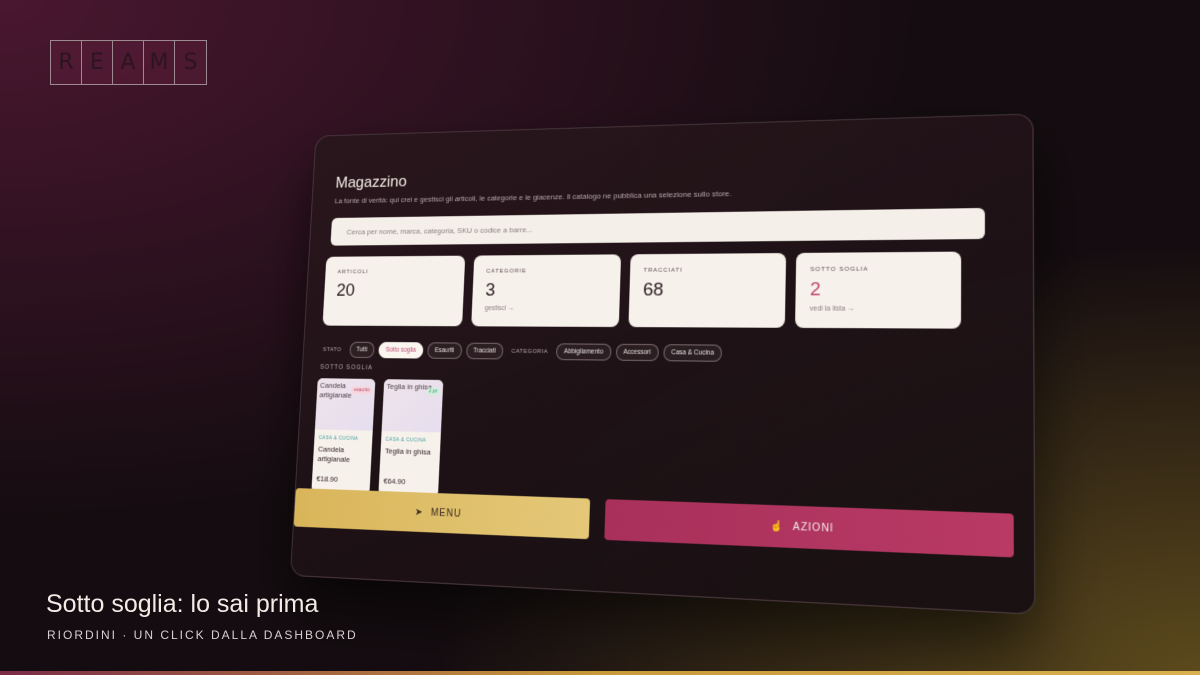 Image resolution: width=1200 pixels, height=675 pixels. Describe the element at coordinates (529, 351) in the screenshot. I see `filter-group-label: CATEGORIA` at that location.